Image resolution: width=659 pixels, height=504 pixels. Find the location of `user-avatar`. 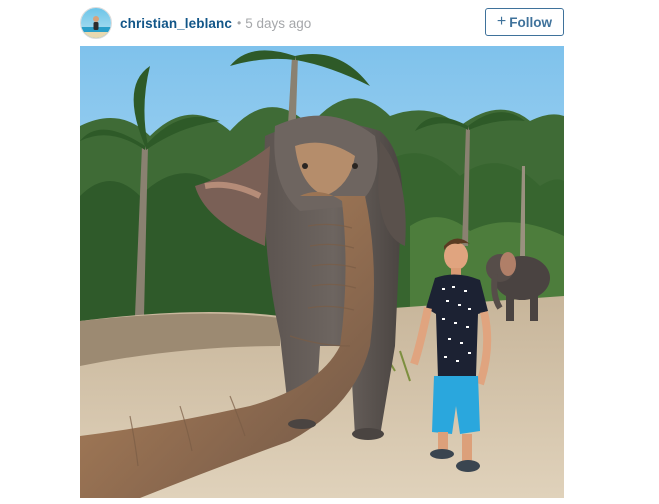

user-avatar is located at coordinates (96, 23).